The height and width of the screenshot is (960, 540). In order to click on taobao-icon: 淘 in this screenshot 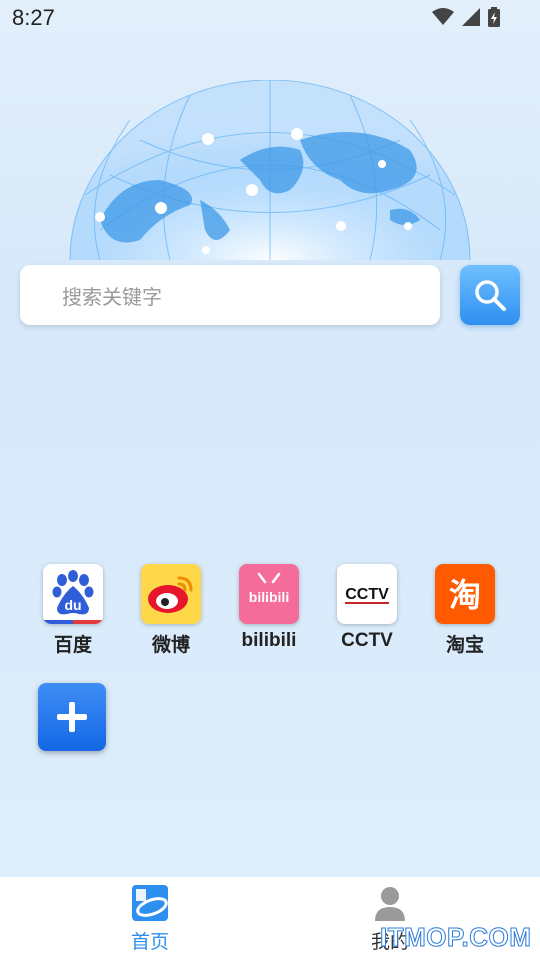, I will do `click(465, 594)`.